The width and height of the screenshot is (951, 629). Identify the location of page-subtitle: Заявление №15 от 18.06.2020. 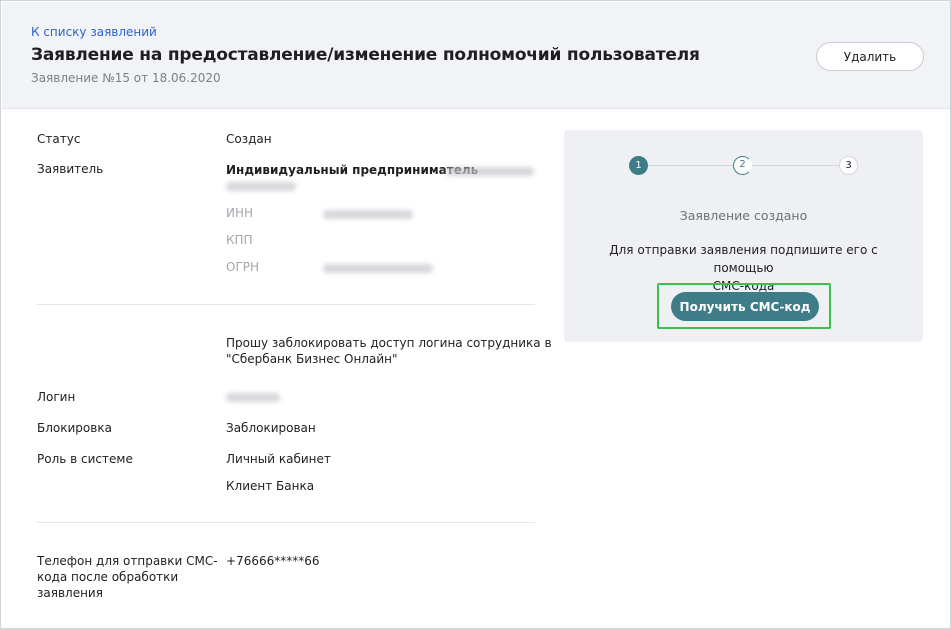
(126, 78).